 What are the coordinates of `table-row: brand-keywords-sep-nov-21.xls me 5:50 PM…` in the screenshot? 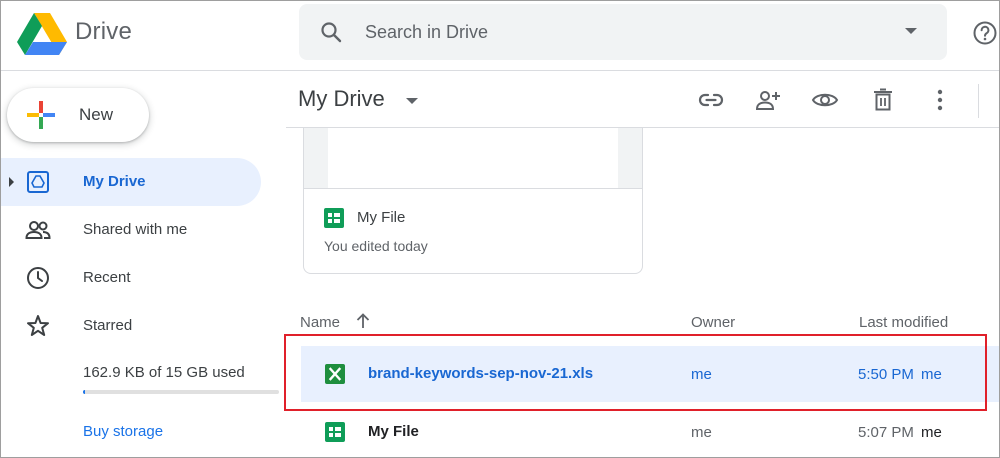 It's located at (650, 374).